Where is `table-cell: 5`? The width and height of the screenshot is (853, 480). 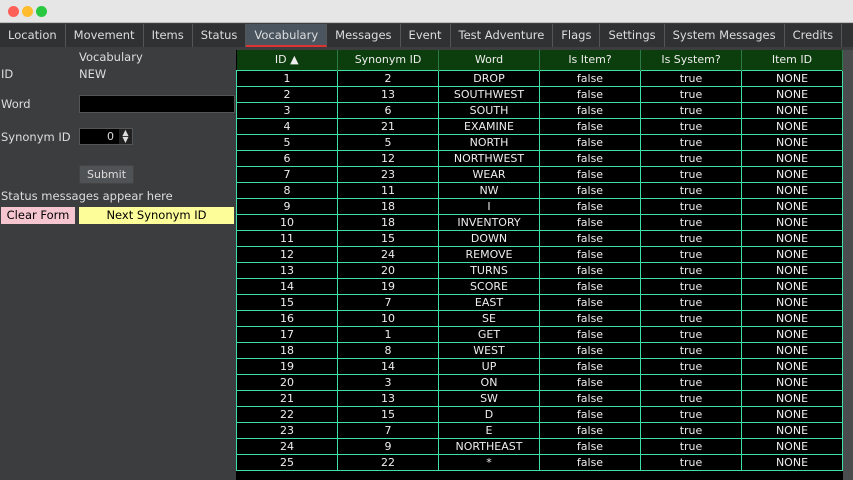
table-cell: 5 is located at coordinates (287, 142).